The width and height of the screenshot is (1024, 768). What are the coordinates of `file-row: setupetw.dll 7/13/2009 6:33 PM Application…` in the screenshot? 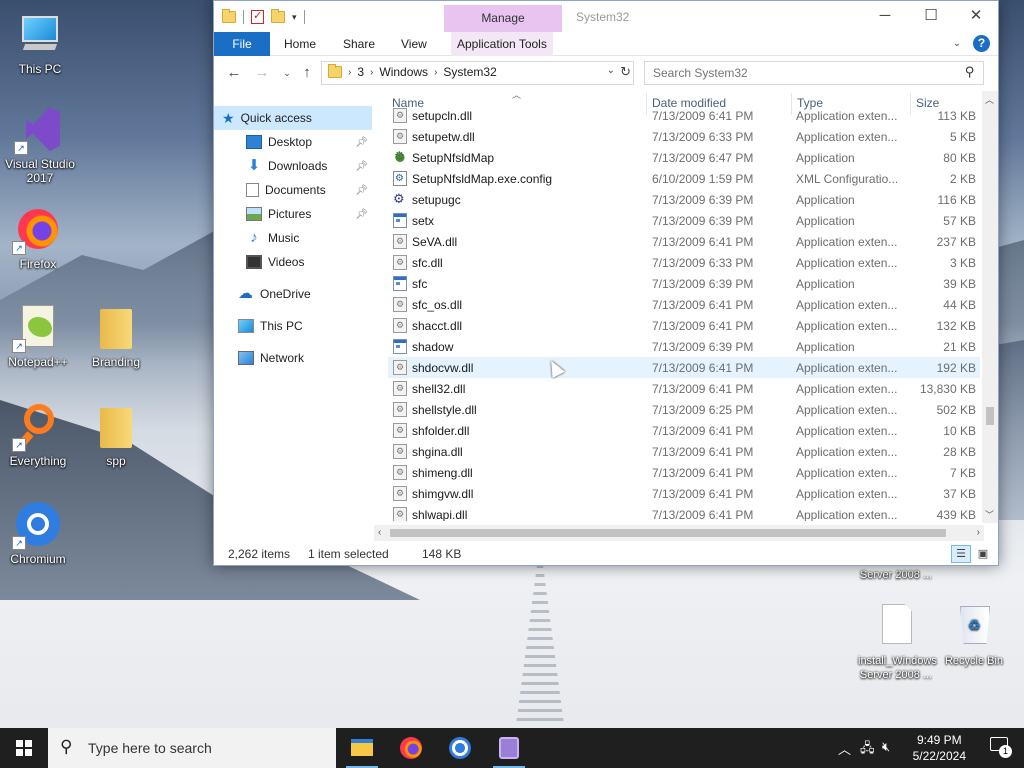 It's located at (684, 136).